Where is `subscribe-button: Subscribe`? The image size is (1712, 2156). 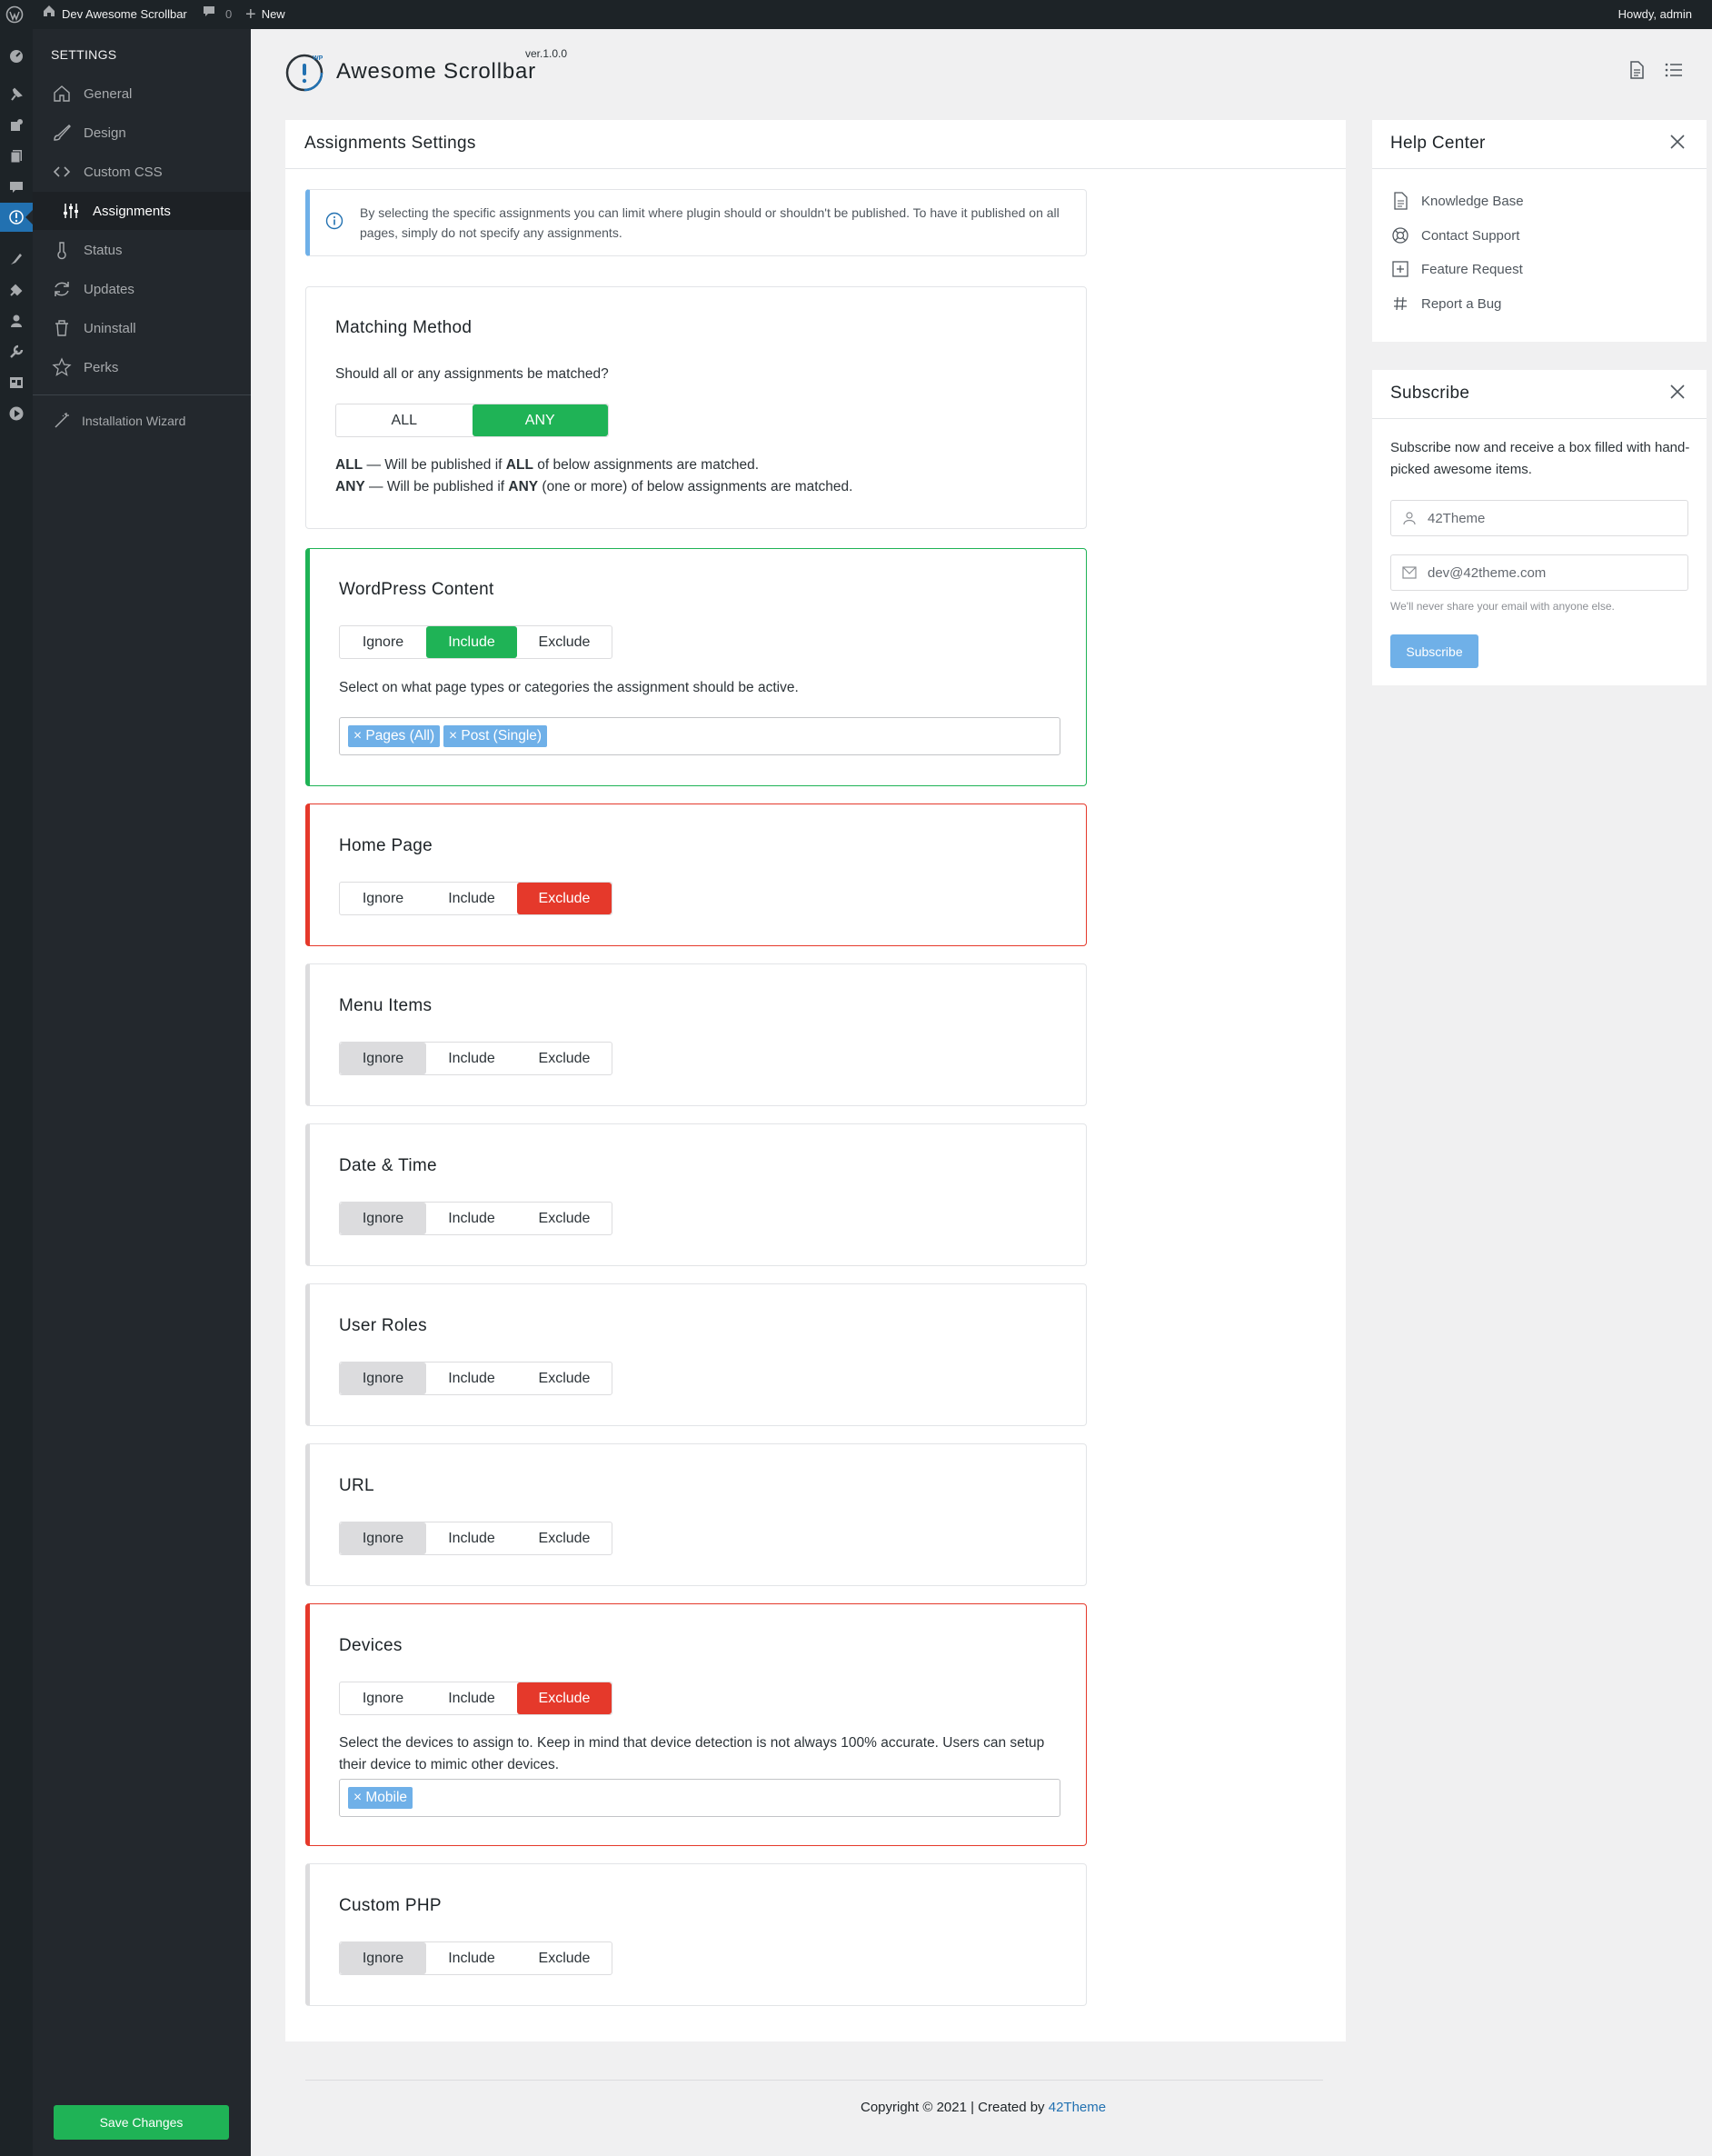
subscribe-button: Subscribe is located at coordinates (1434, 651).